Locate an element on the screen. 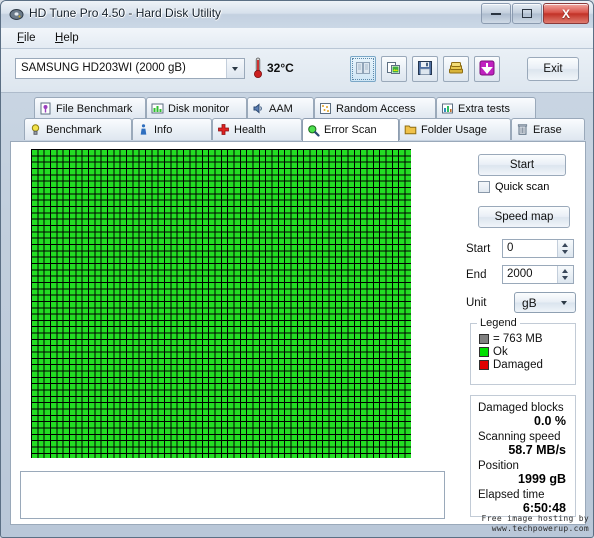 Image resolution: width=594 pixels, height=538 pixels. end-field-label: End is located at coordinates (476, 274).